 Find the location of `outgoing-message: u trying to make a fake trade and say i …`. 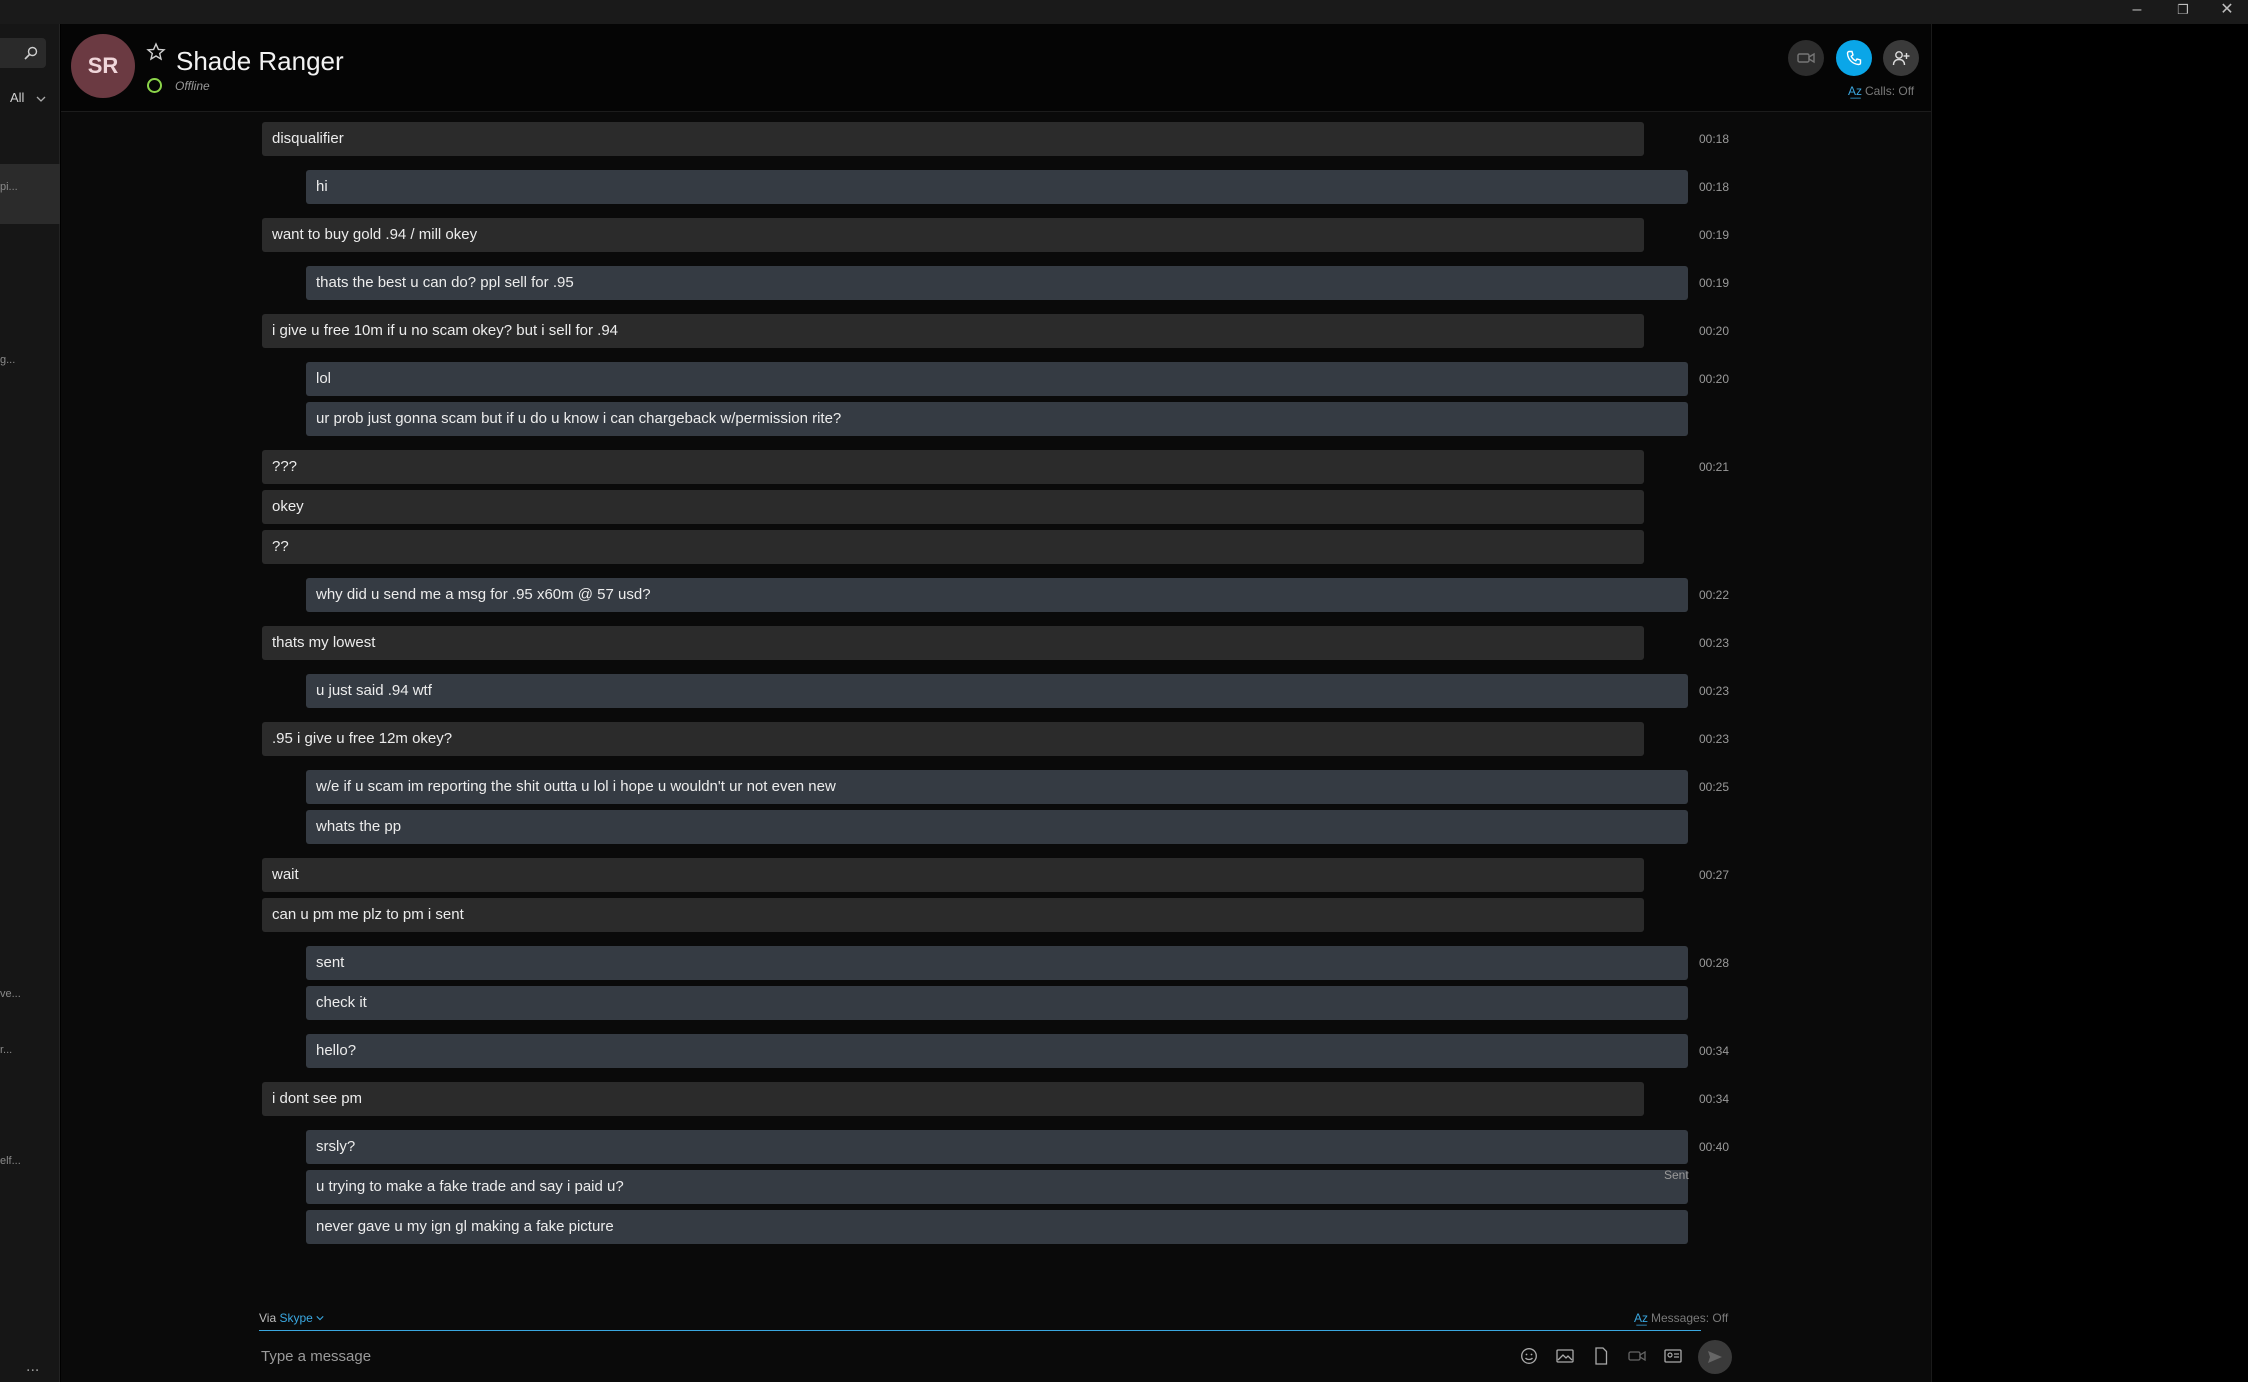

outgoing-message: u trying to make a fake trade and say i … is located at coordinates (997, 1187).